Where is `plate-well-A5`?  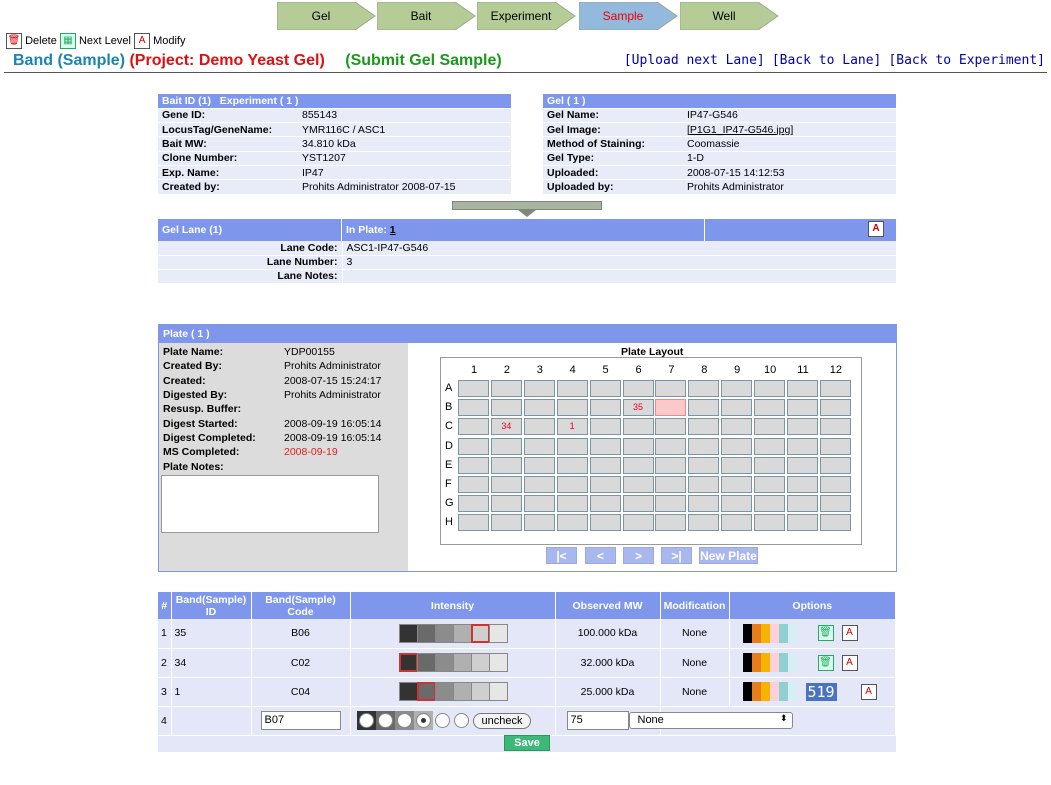
plate-well-A5 is located at coordinates (605, 388).